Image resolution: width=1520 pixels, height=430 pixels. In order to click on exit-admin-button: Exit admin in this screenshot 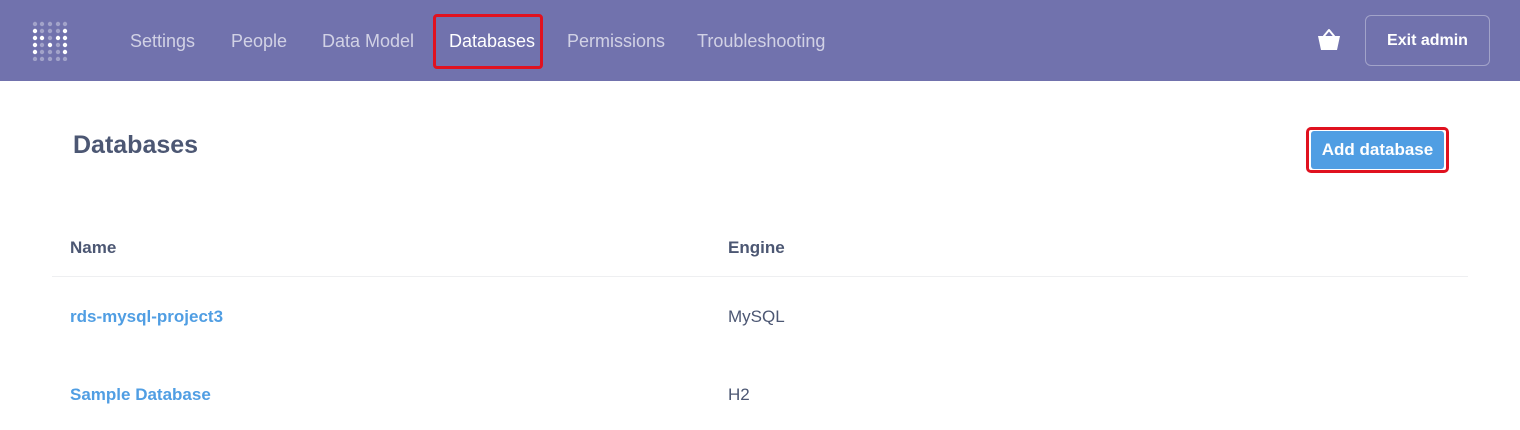, I will do `click(1427, 40)`.